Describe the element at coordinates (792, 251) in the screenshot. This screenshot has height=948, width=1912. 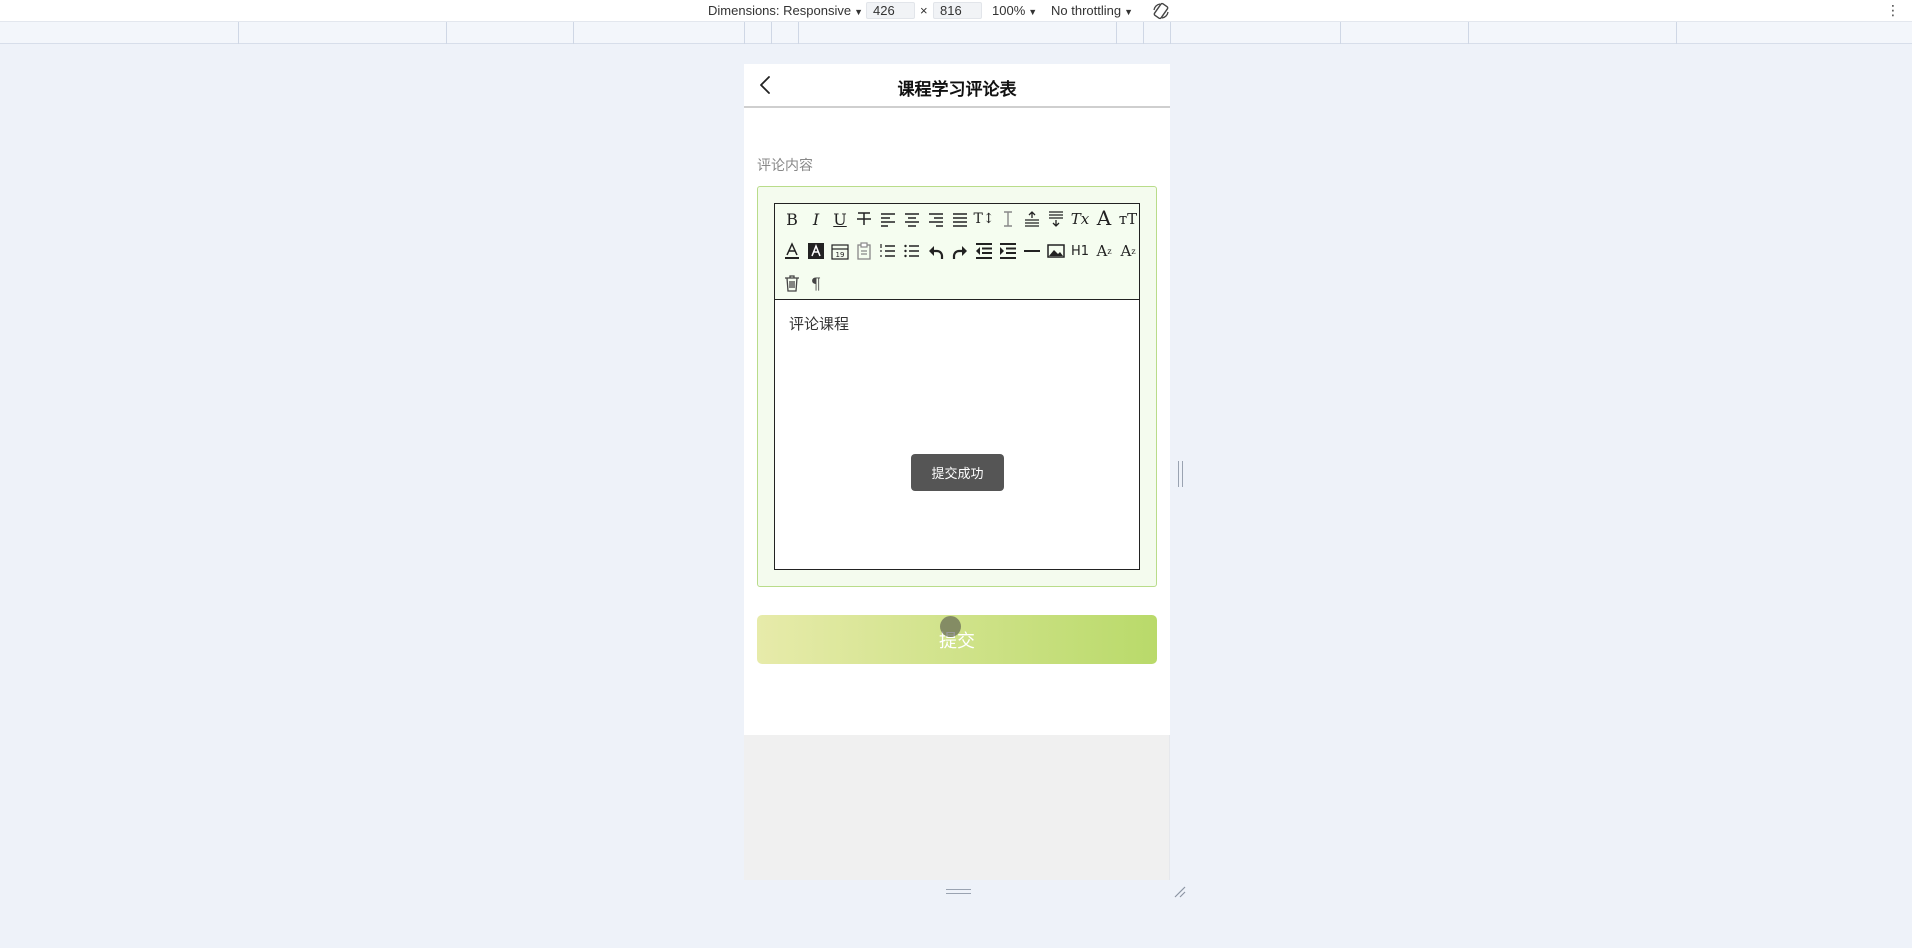
I see `font-color-icon` at that location.